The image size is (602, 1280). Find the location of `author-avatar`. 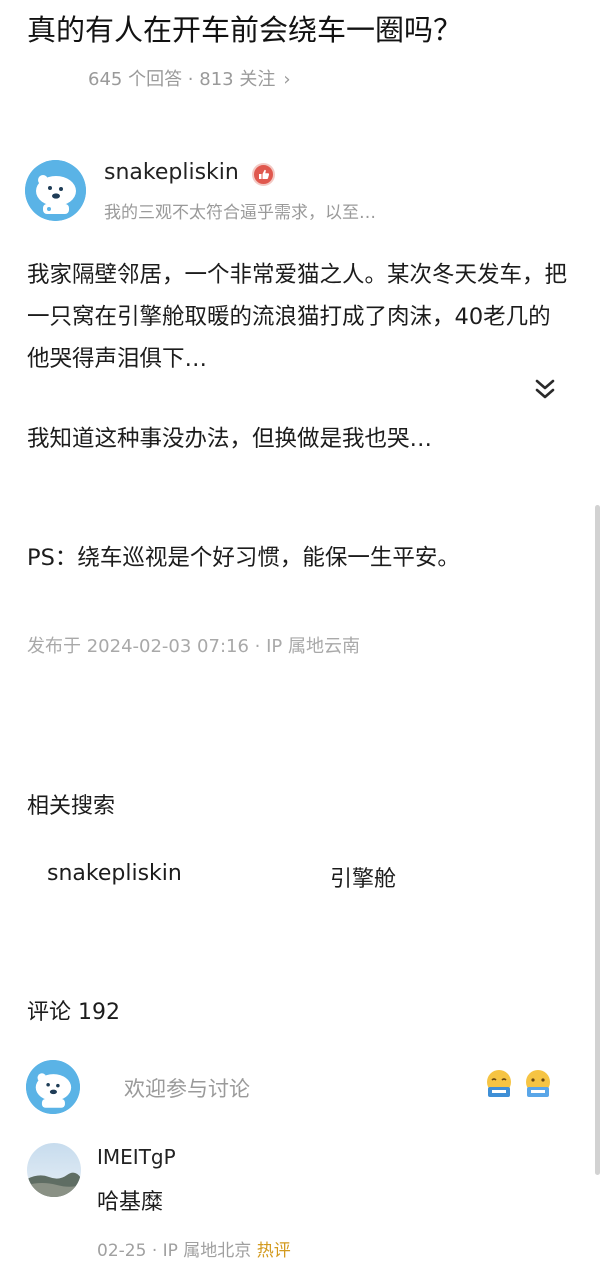

author-avatar is located at coordinates (55, 190).